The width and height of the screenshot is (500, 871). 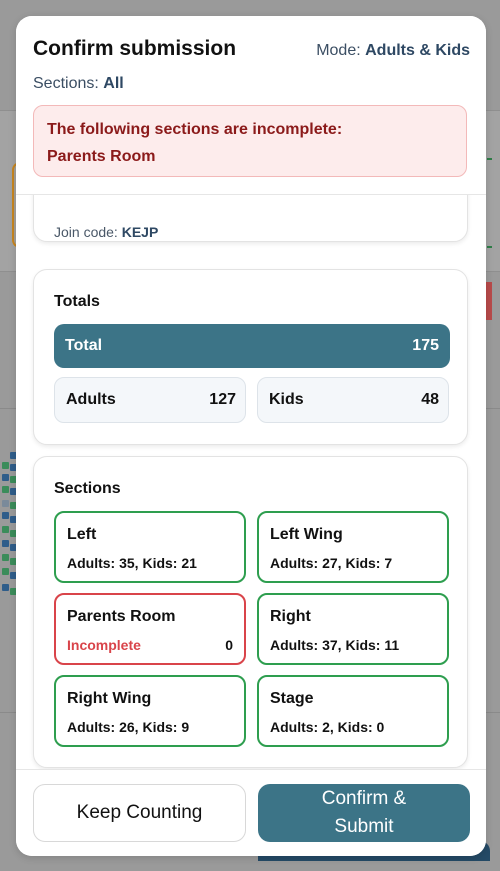 I want to click on total-row: Total 175, so click(x=252, y=346).